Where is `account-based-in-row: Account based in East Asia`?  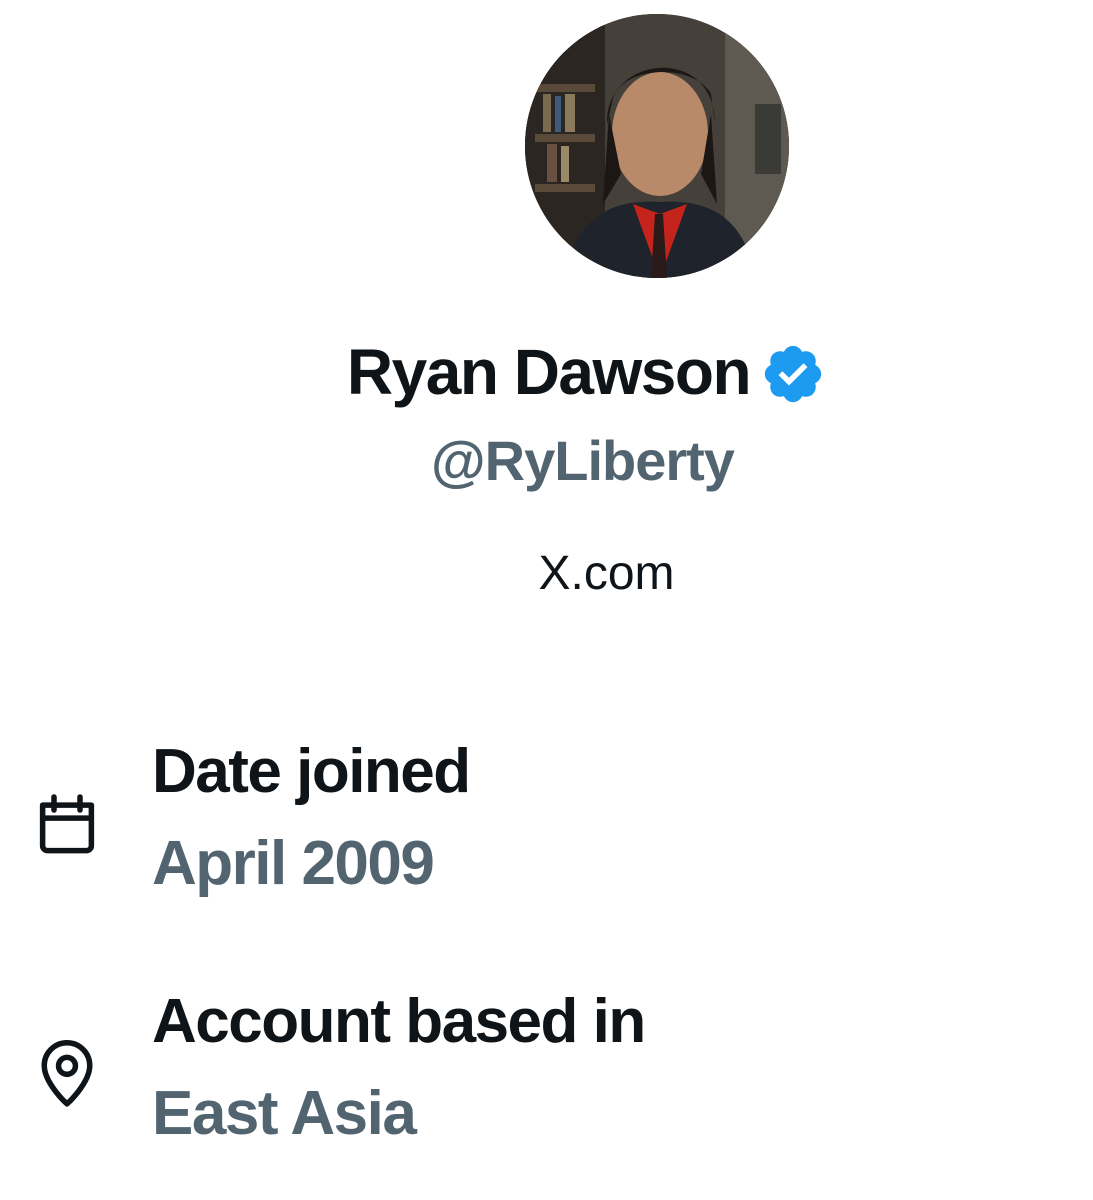 account-based-in-row: Account based in East Asia is located at coordinates (528, 1081).